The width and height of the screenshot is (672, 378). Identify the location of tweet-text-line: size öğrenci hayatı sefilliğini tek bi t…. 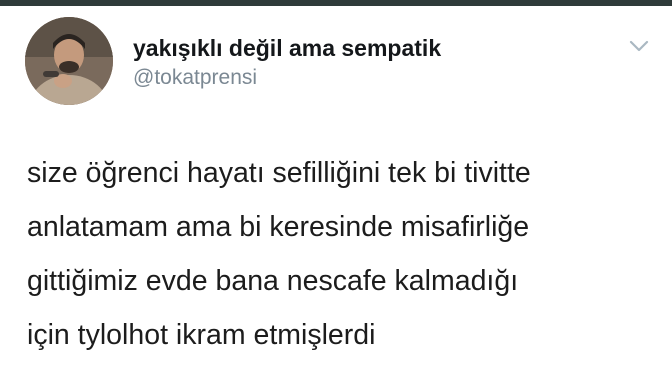
(279, 173).